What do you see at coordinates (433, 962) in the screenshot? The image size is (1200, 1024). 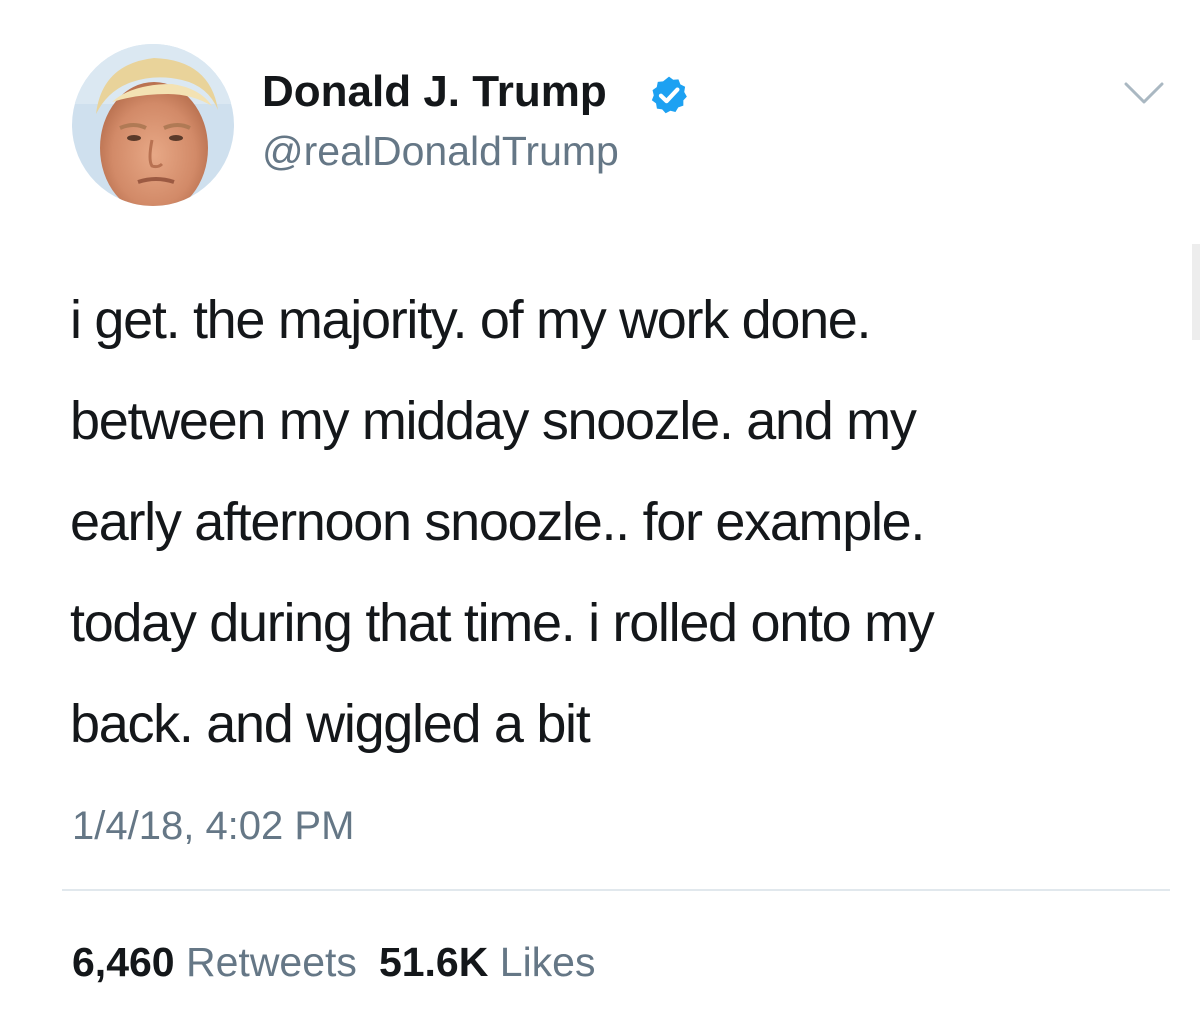 I see `likes-count: 51.6K` at bounding box center [433, 962].